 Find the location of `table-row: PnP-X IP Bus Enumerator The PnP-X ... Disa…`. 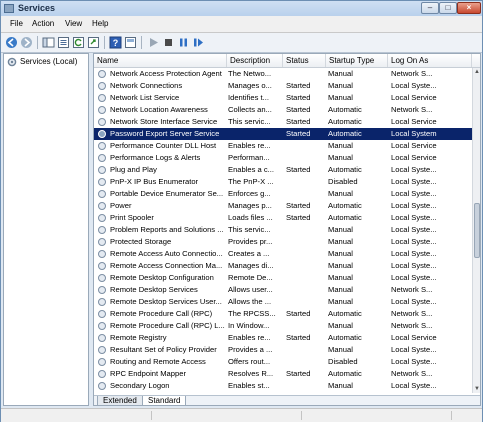

table-row: PnP-X IP Bus Enumerator The PnP-X ... Disa… is located at coordinates (283, 182).